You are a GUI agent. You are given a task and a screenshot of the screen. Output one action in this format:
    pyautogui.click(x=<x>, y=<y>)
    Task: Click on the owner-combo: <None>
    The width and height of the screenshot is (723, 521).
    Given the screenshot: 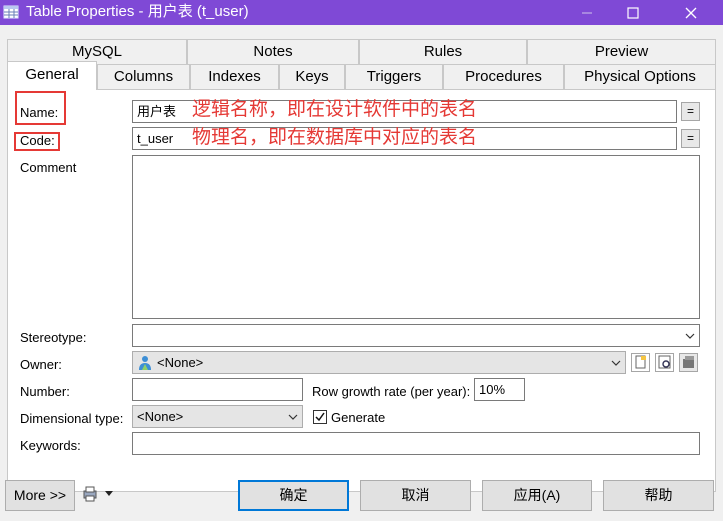 What is the action you would take?
    pyautogui.click(x=379, y=362)
    